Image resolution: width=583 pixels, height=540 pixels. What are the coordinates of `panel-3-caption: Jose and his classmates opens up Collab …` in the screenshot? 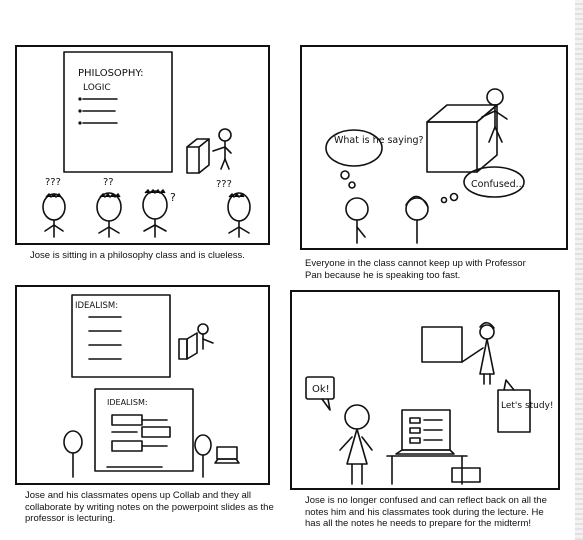 It's located at (149, 507).